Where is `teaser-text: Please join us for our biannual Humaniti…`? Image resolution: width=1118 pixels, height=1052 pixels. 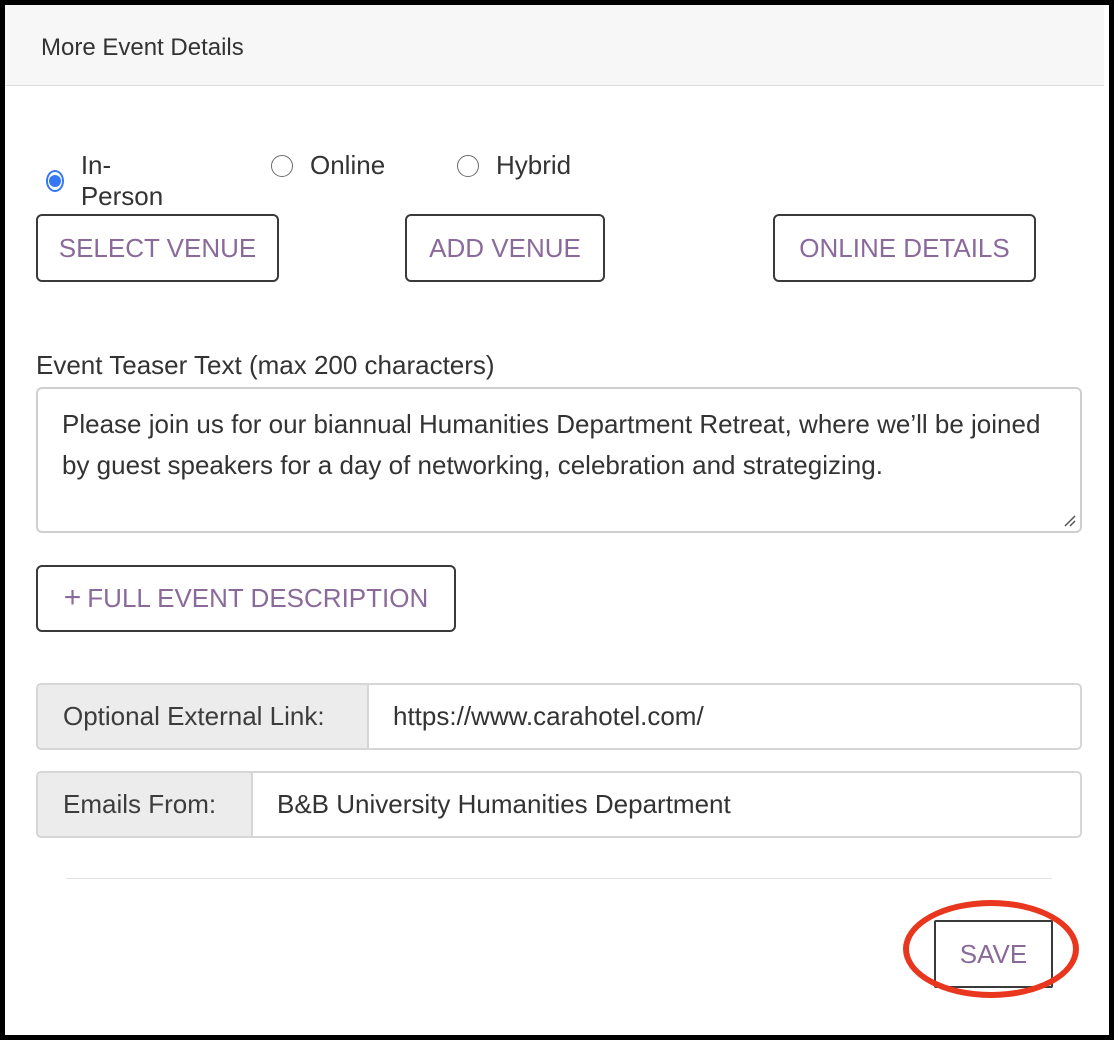 teaser-text: Please join us for our biannual Humaniti… is located at coordinates (551, 444).